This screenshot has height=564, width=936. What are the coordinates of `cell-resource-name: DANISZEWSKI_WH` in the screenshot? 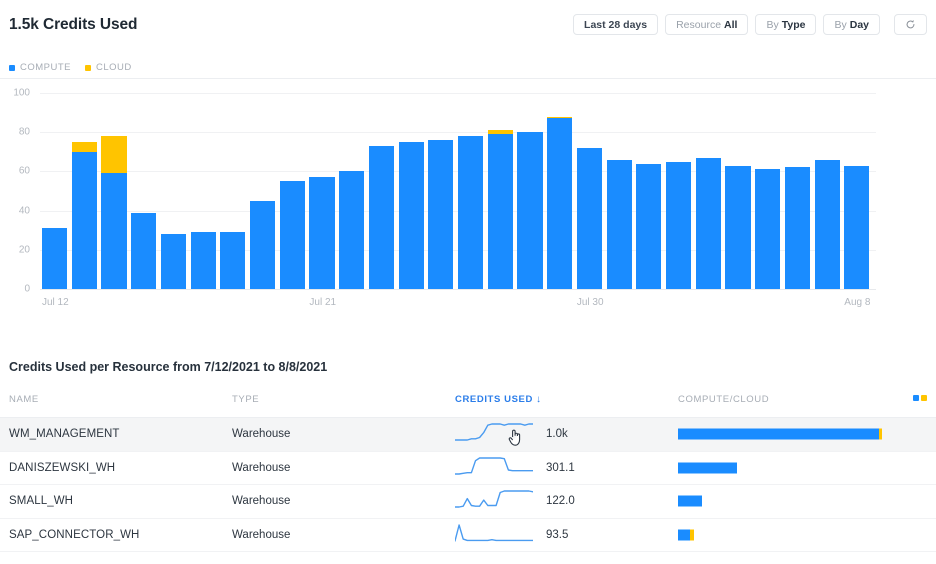 It's located at (62, 467).